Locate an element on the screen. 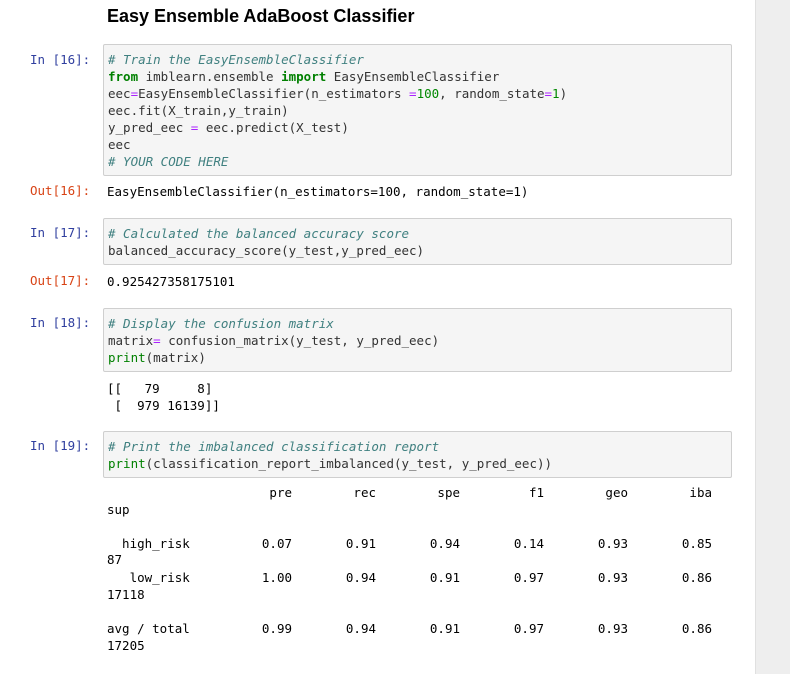 The width and height of the screenshot is (790, 674). report-header: rec is located at coordinates (364, 492).